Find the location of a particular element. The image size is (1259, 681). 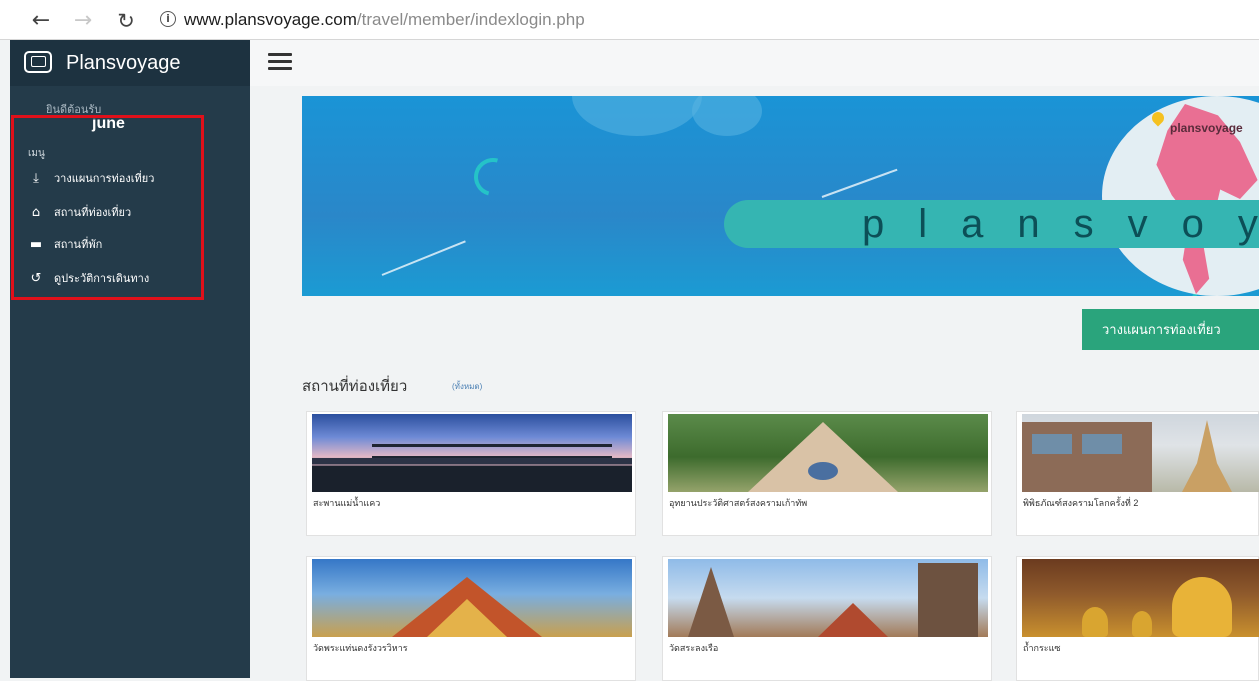

menu-toggle-icon is located at coordinates (280, 63).